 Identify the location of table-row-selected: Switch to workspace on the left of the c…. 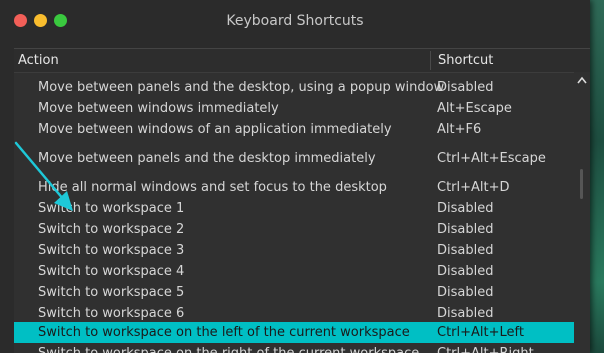
(294, 332).